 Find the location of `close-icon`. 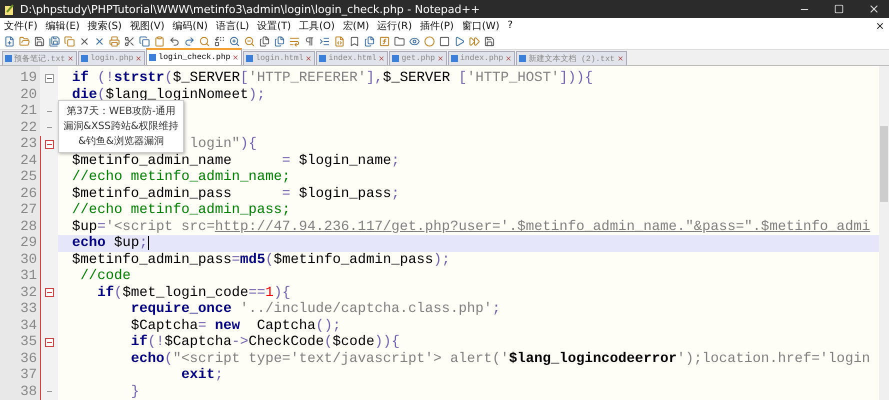

close-icon is located at coordinates (874, 9).